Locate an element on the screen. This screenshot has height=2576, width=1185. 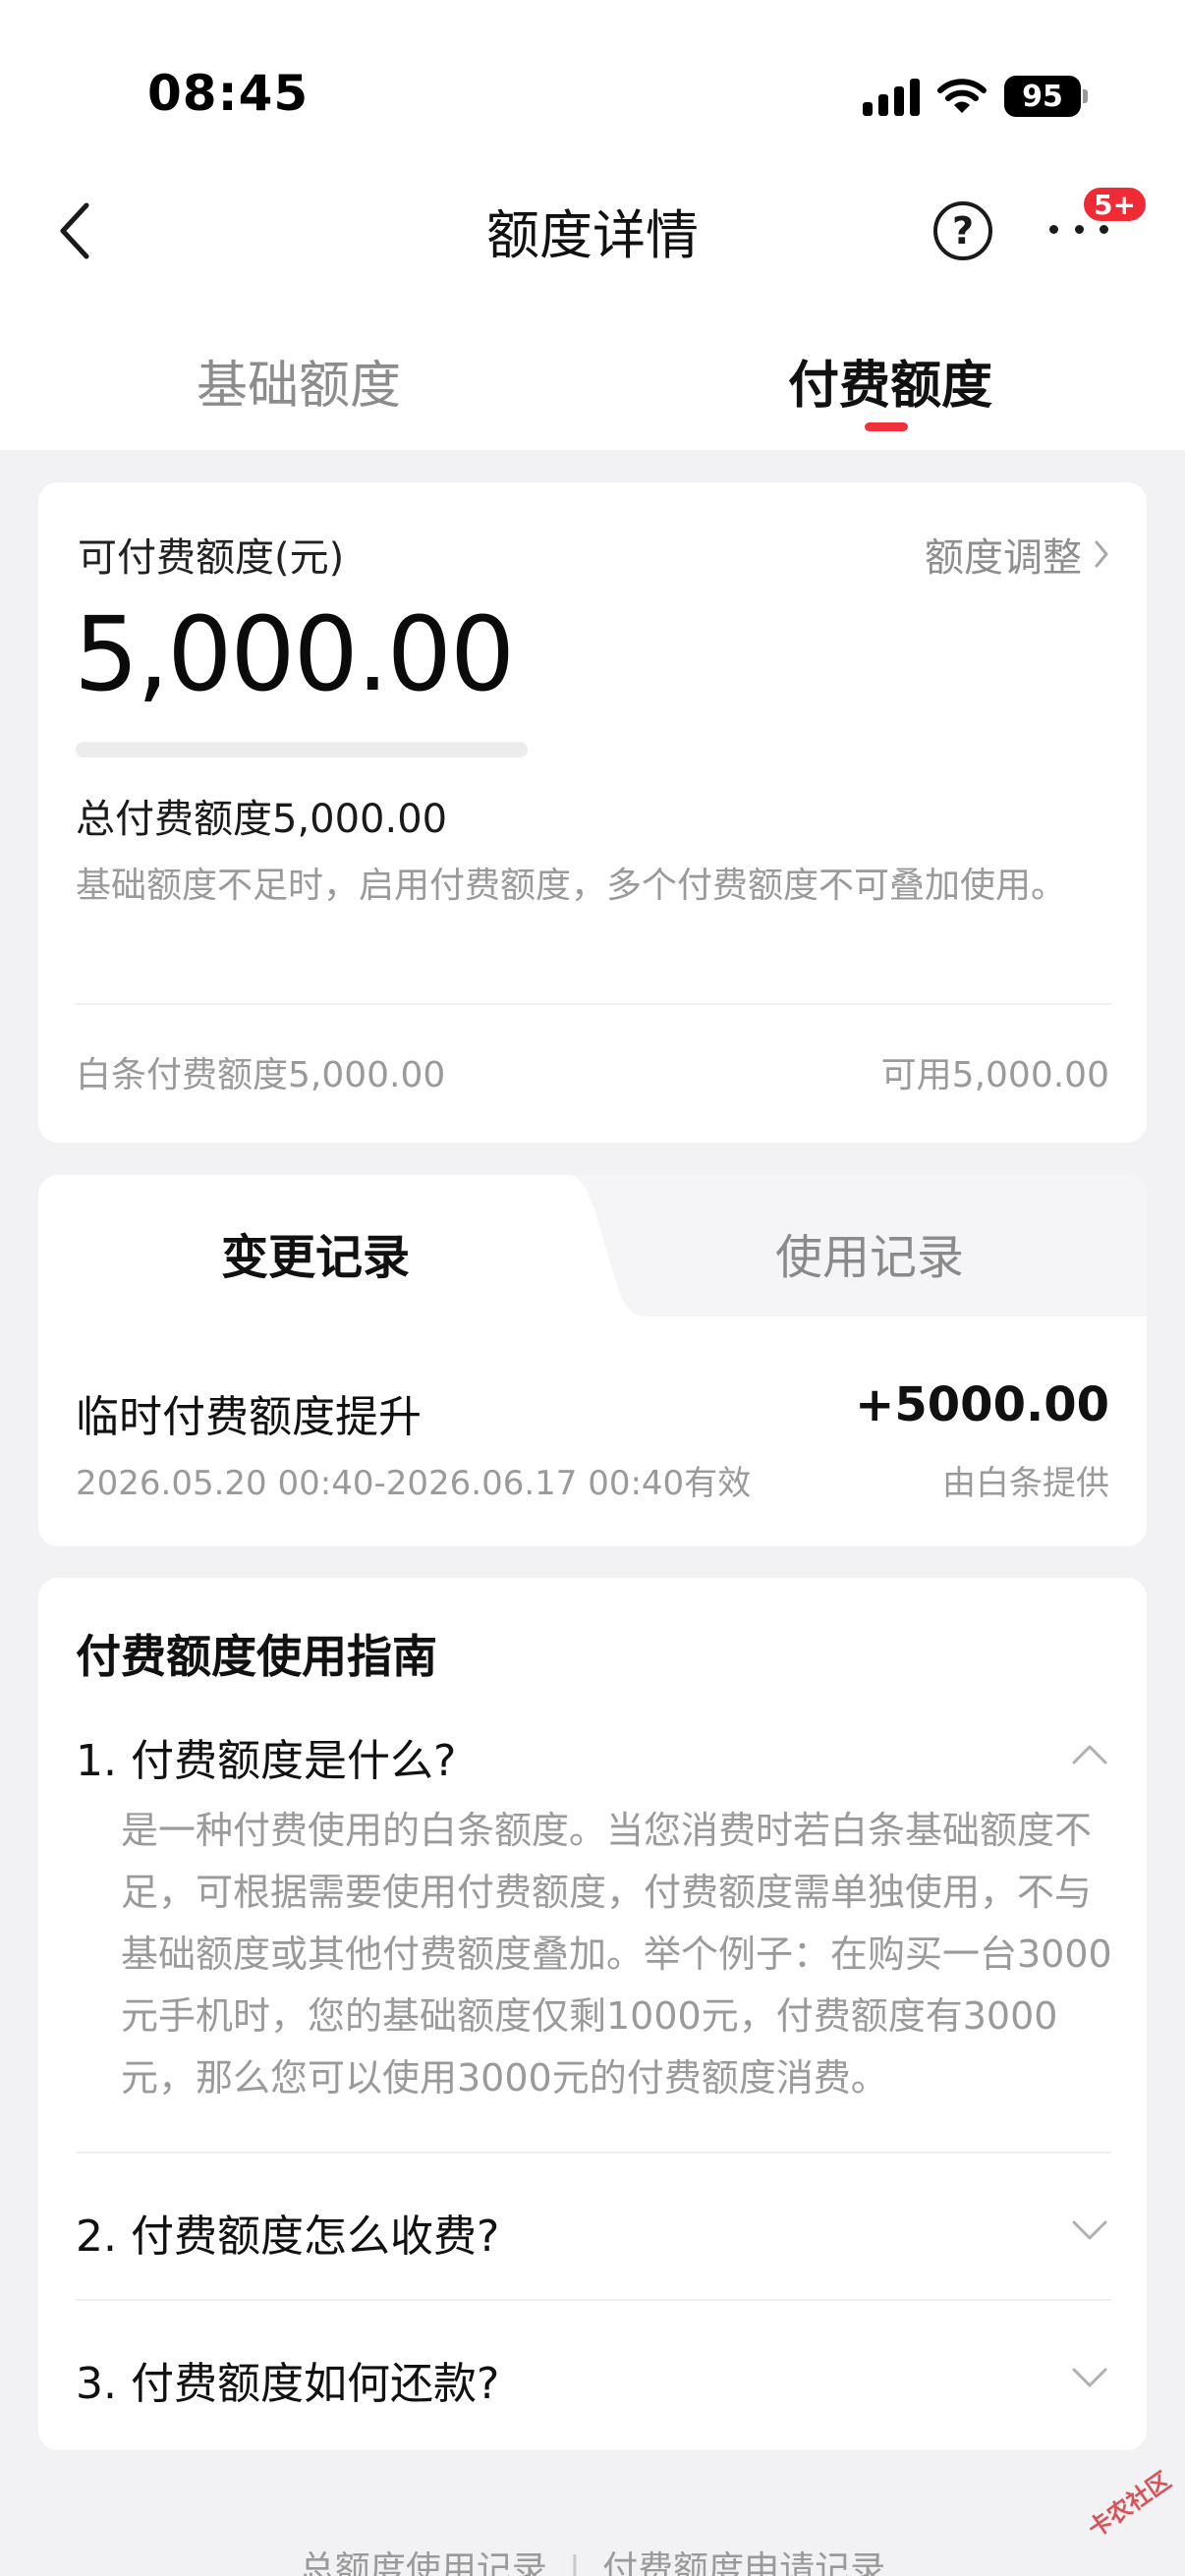
faq-question-2: 2. 付费额度怎么收费? is located at coordinates (288, 2232).